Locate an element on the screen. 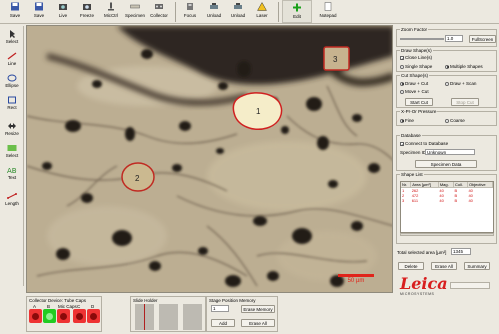 The width and height of the screenshot is (499, 334). collector-slot-mic-caps is located at coordinates (63, 316).